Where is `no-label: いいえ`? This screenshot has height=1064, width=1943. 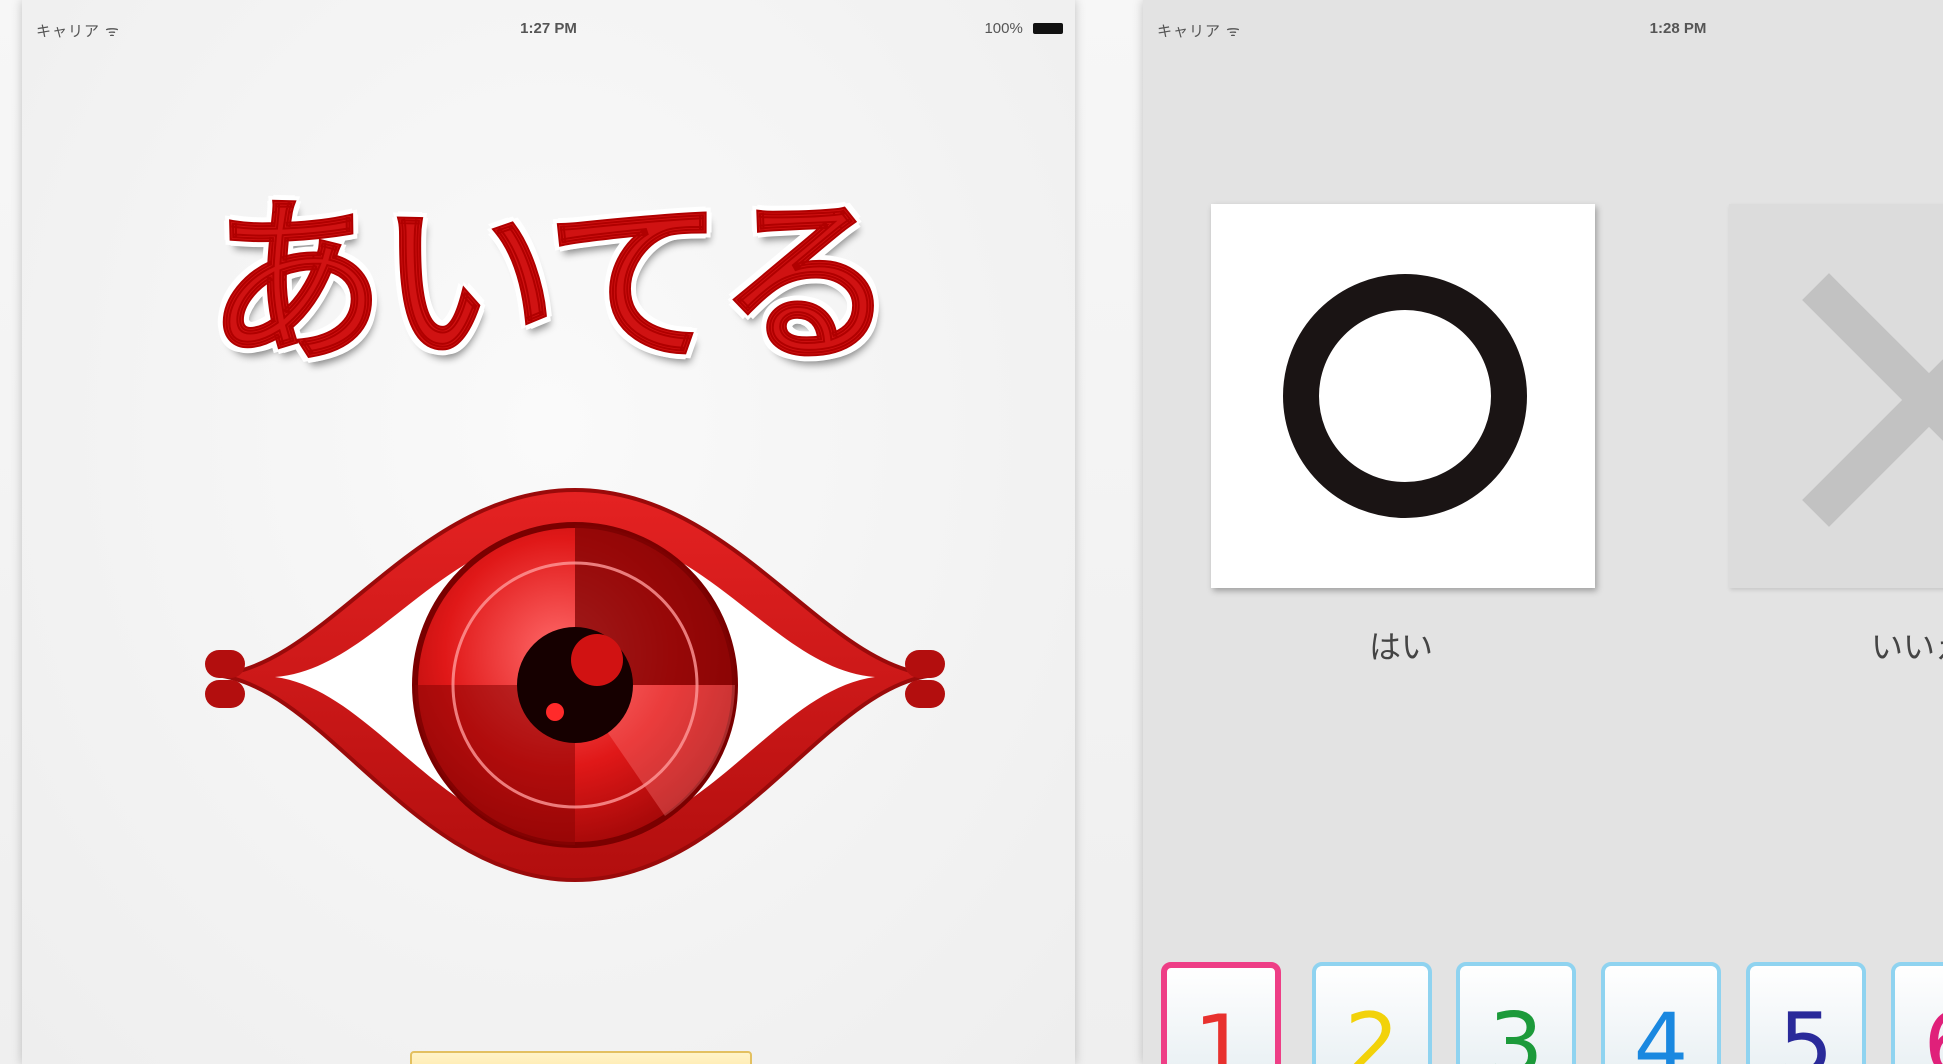
no-label: いいえ is located at coordinates (1907, 647).